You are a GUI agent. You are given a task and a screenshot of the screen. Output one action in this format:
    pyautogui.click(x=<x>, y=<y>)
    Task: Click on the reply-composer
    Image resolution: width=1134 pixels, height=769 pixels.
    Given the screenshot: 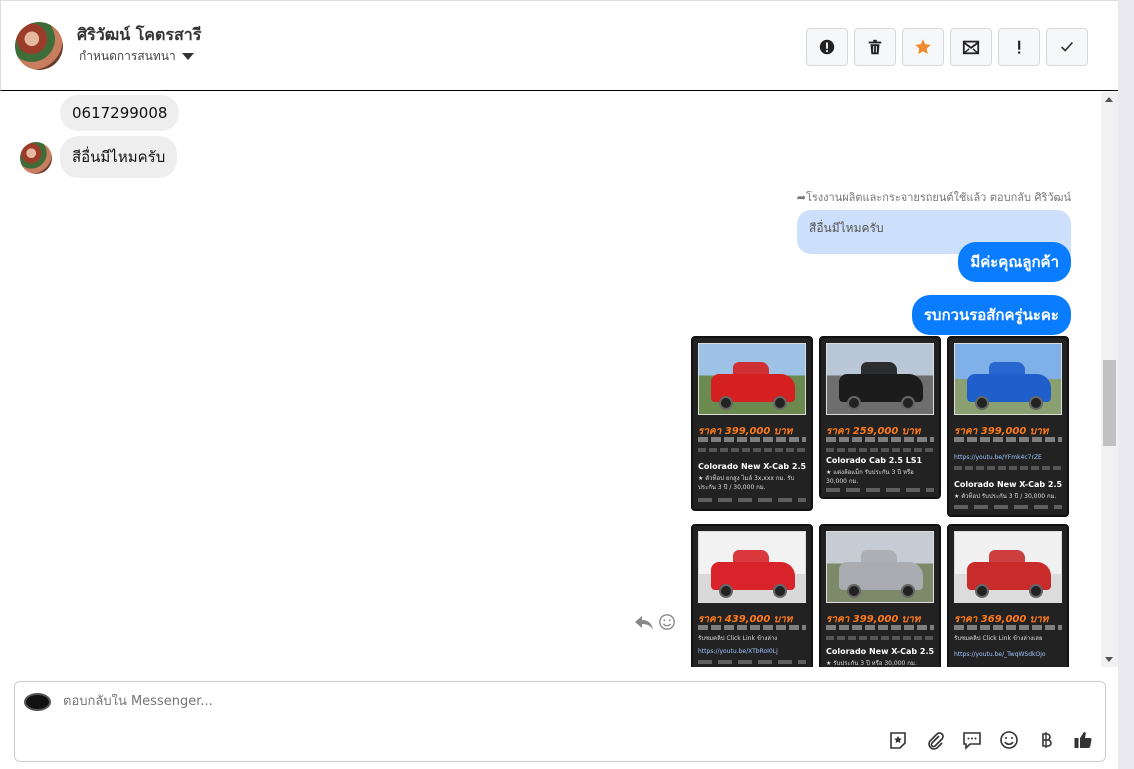 What is the action you would take?
    pyautogui.click(x=560, y=721)
    